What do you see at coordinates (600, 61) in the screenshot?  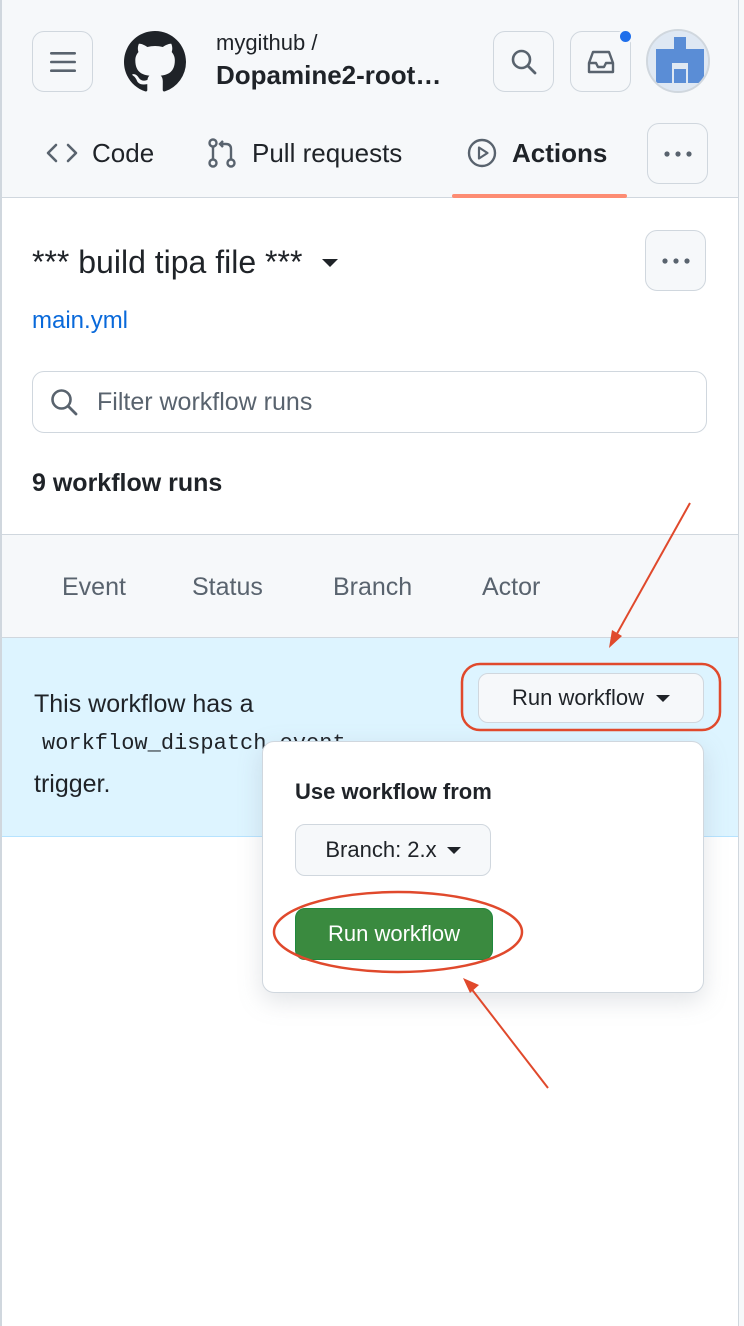 I see `inbox-icon` at bounding box center [600, 61].